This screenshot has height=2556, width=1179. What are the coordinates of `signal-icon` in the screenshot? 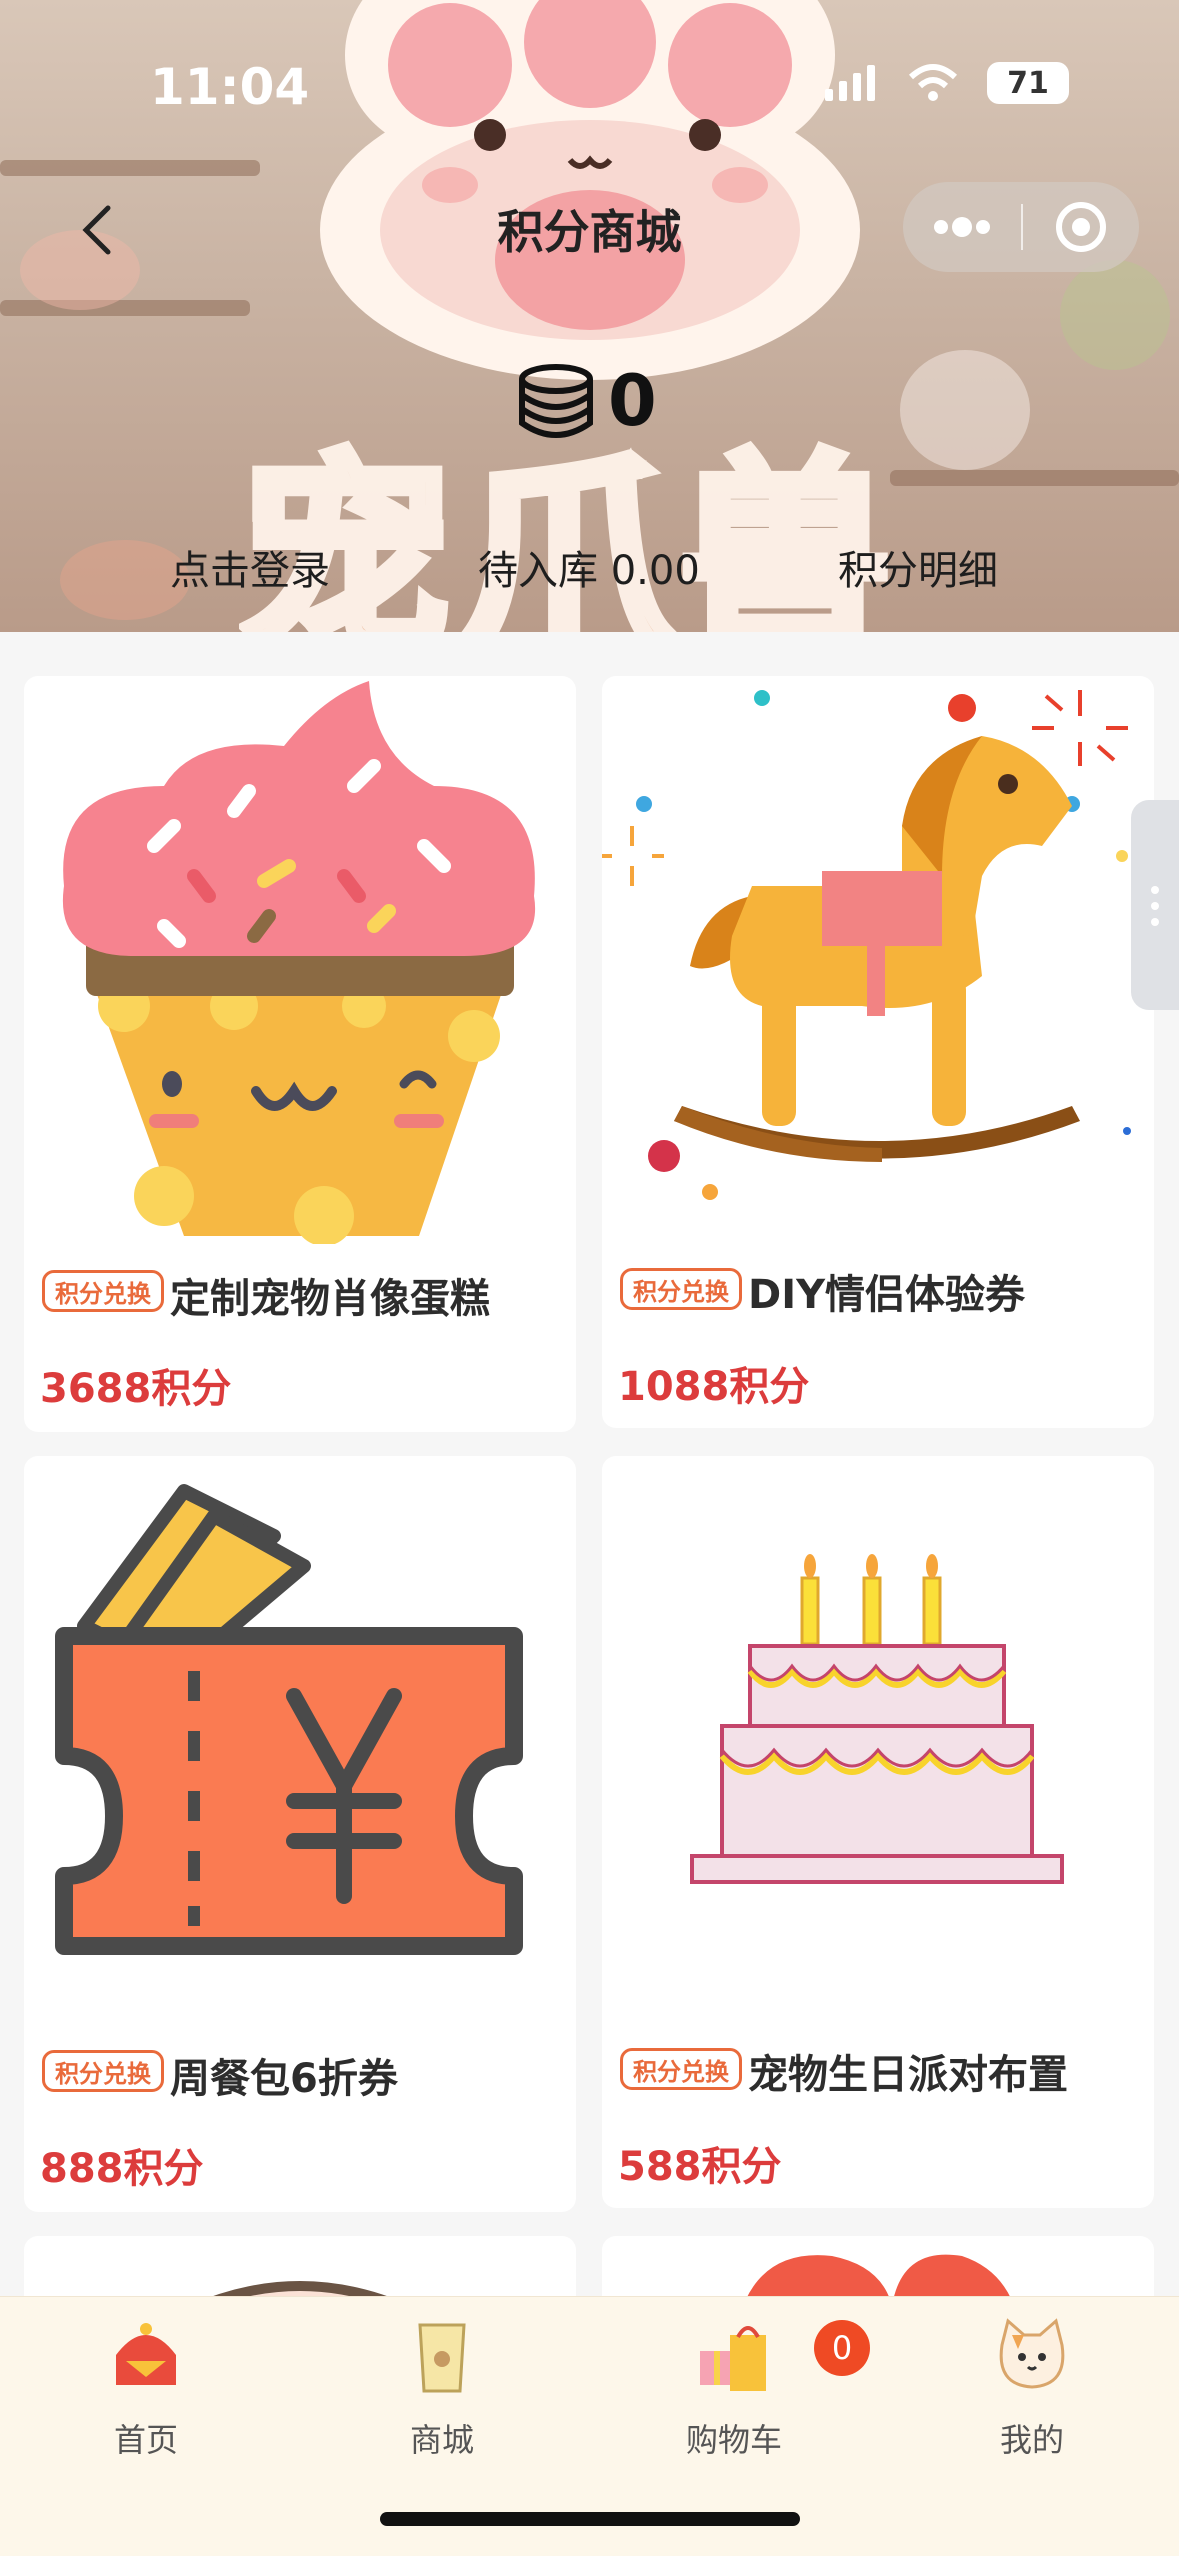 It's located at (850, 83).